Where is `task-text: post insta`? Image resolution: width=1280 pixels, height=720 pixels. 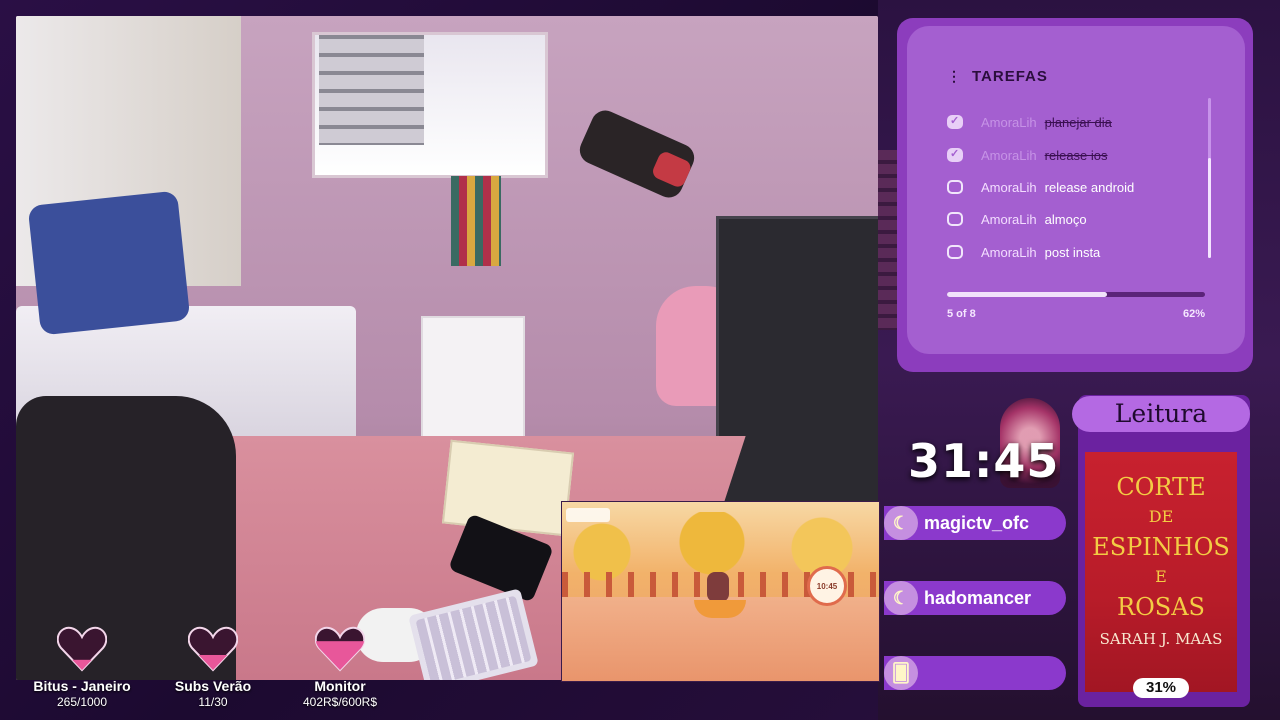
task-text: post insta is located at coordinates (1072, 252).